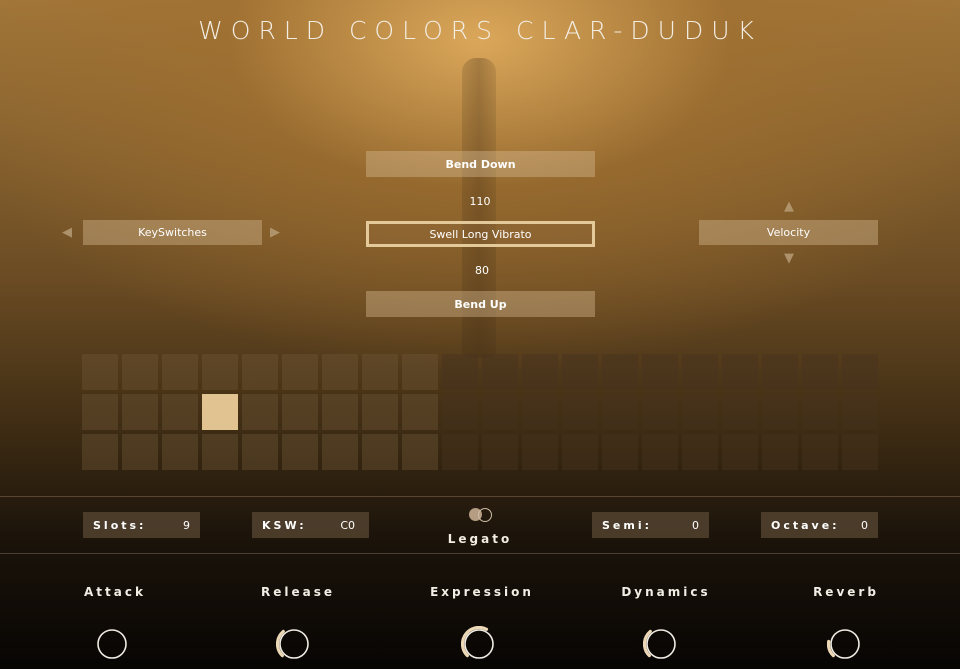  I want to click on app-title: WORLD COLORS CLAR-DUDUK, so click(480, 30).